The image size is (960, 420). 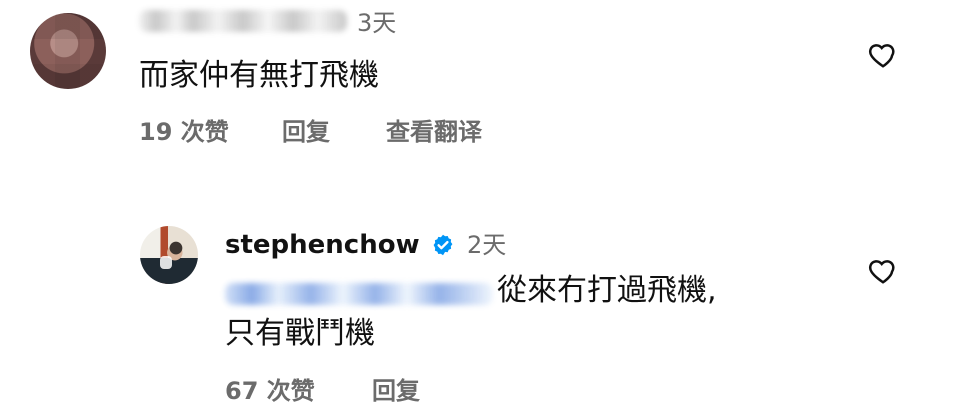 I want to click on view-translation-button: 查看翻译, so click(x=434, y=132).